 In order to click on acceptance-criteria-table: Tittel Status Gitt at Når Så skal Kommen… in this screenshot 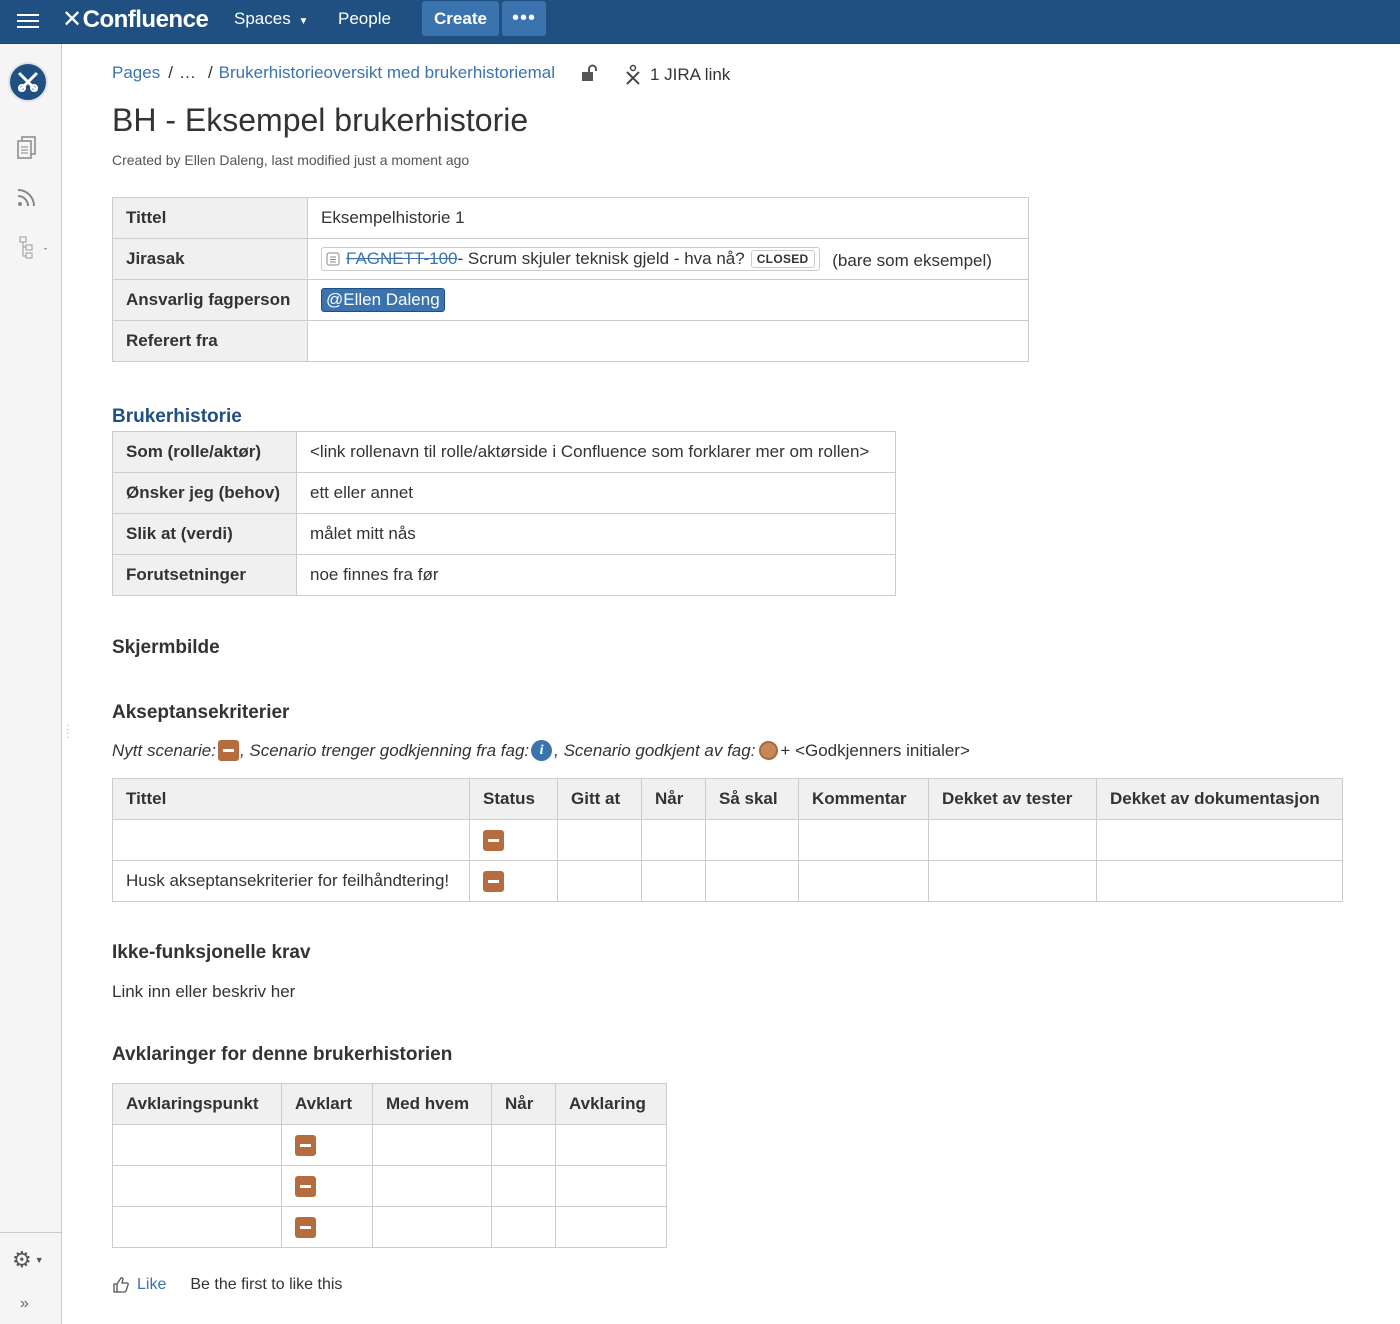, I will do `click(727, 840)`.